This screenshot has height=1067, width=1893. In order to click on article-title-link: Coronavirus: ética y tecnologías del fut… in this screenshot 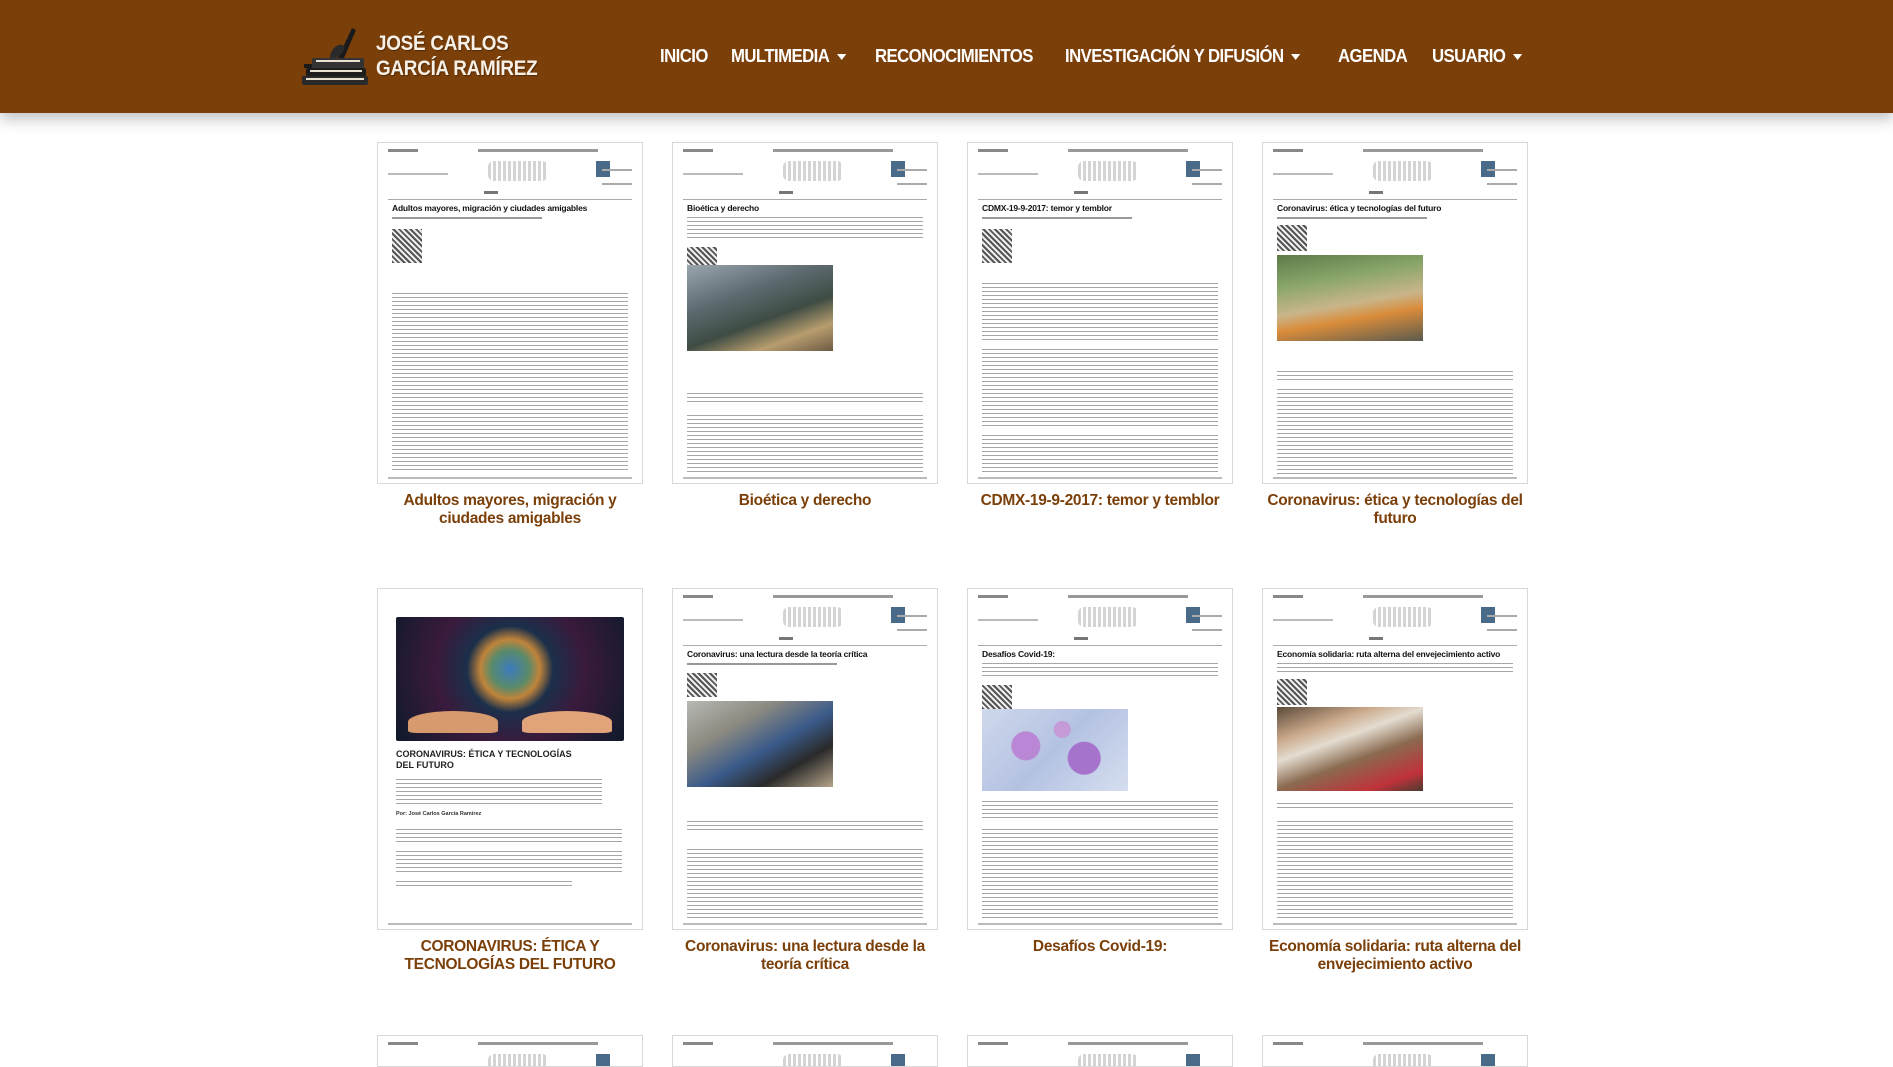, I will do `click(1395, 510)`.